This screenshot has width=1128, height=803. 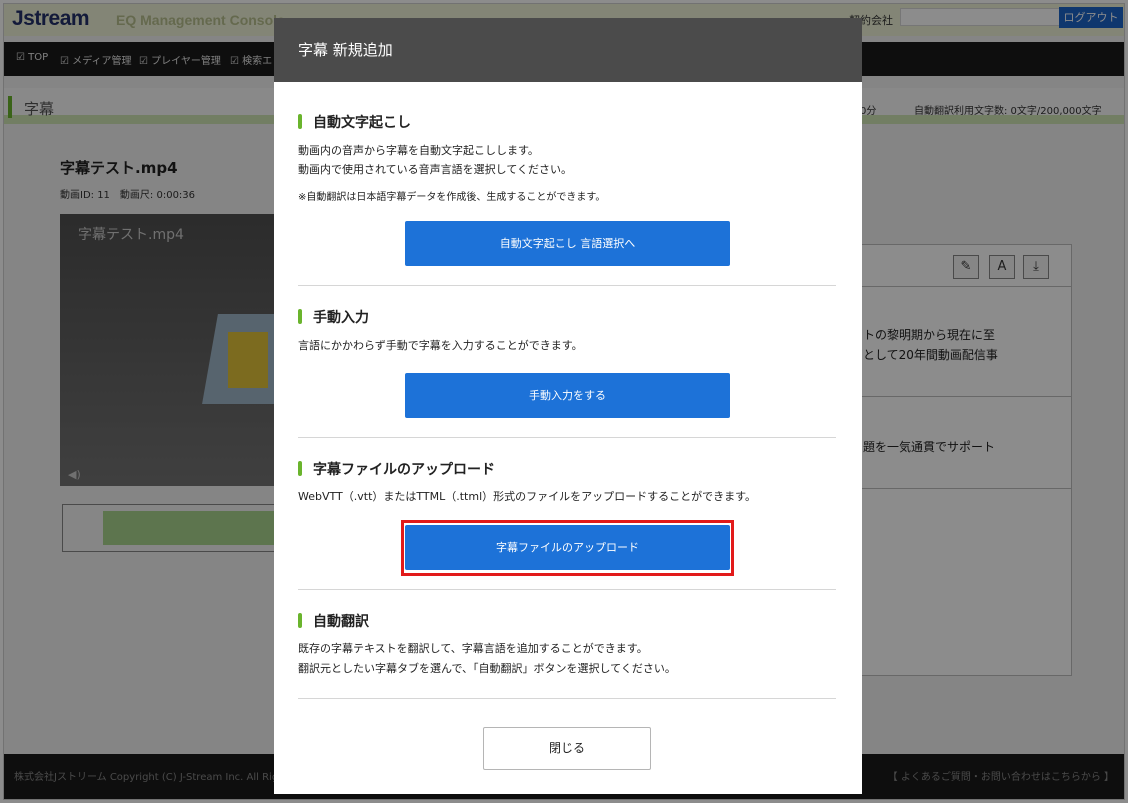 I want to click on section-description: 既存の字幕テキストを翻訳して、字幕言語を追加することができます。, so click(x=473, y=648).